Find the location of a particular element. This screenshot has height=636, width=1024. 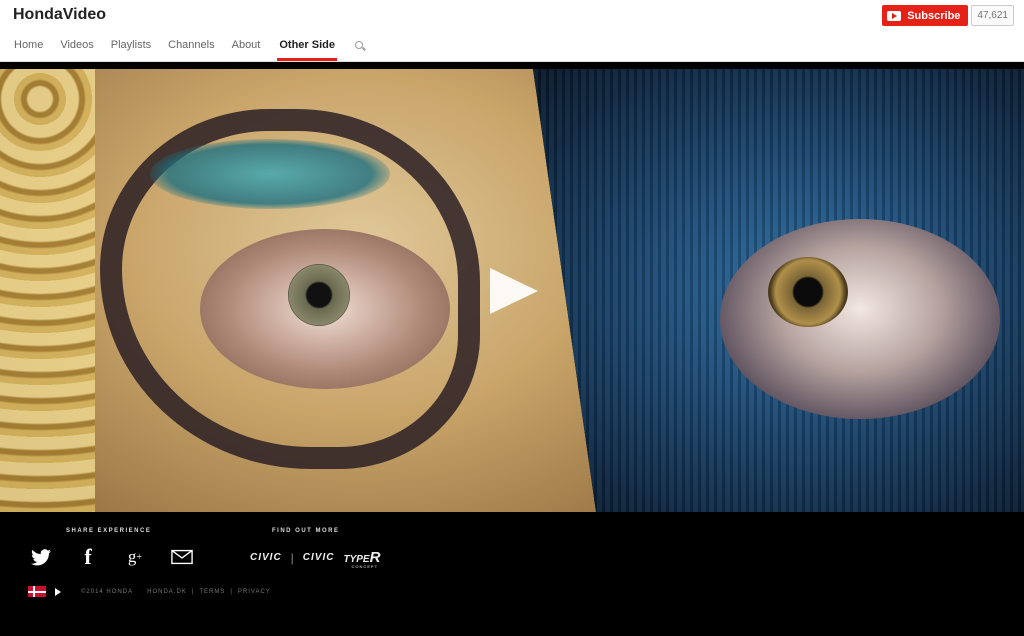

left-iris is located at coordinates (319, 295).